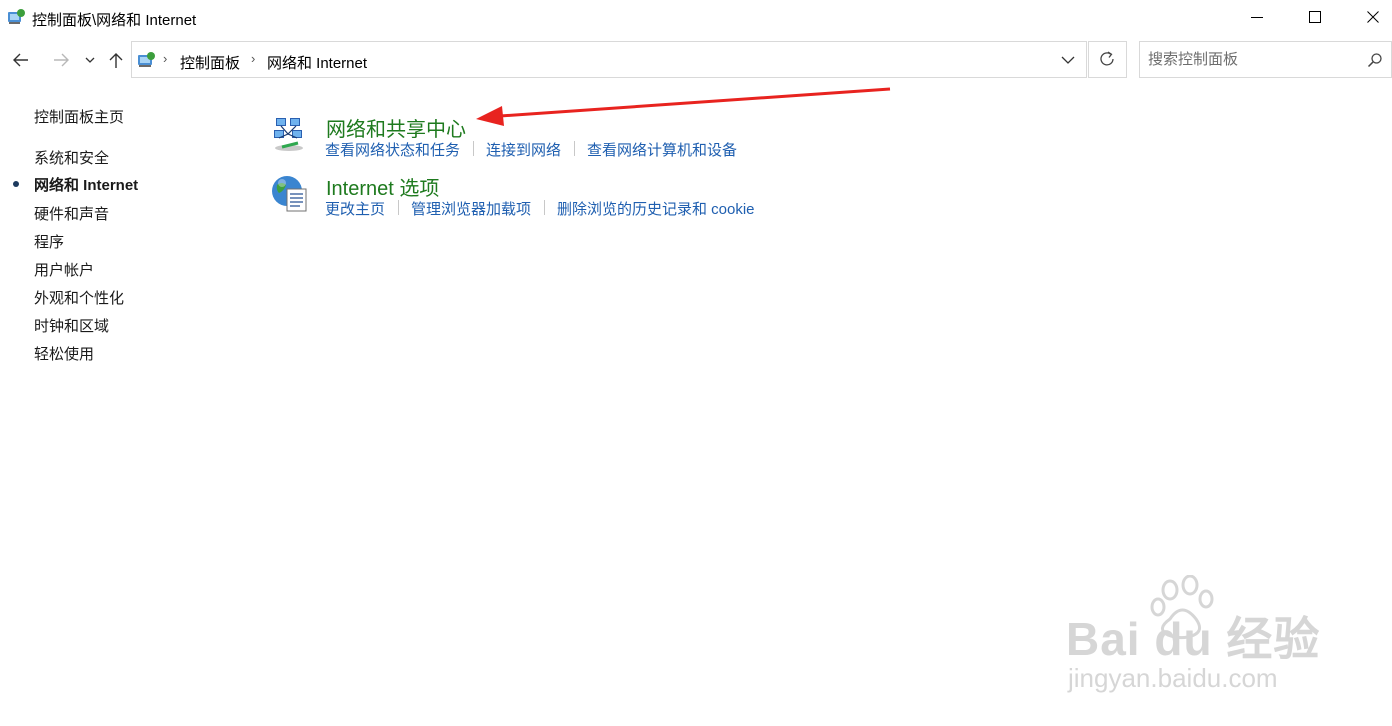 The width and height of the screenshot is (1392, 726). I want to click on sidebar-item-appearance: 外观和个性化, so click(79, 297).